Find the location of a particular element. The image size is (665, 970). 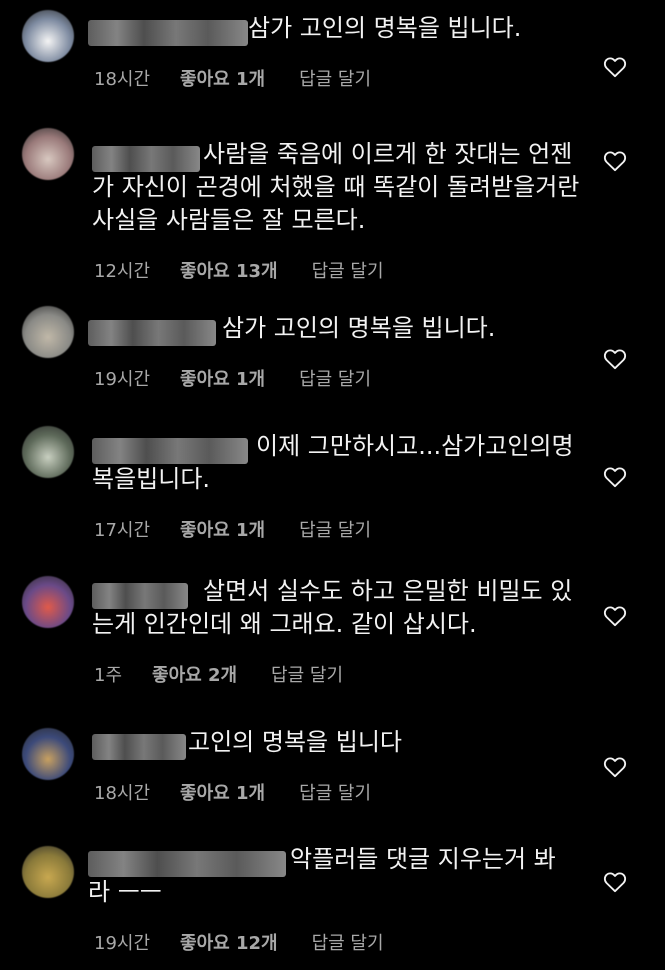

comment-meta: 17시간 좋아요 1개 답글 달기 is located at coordinates (232, 529).